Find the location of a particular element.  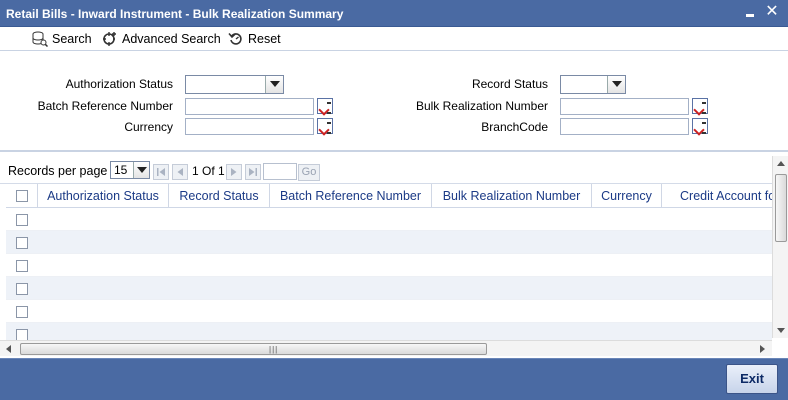

minimize-icon is located at coordinates (750, 14).